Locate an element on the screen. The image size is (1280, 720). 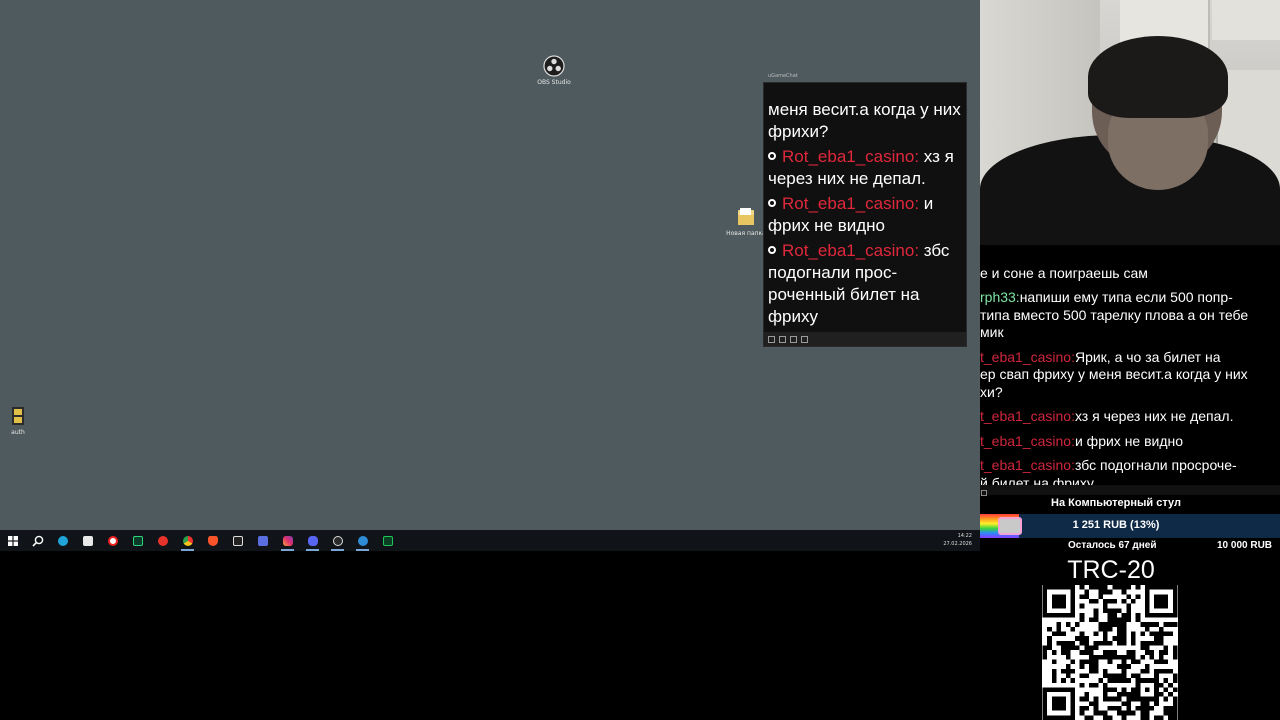
auth-file-label: auth is located at coordinates (18, 432).